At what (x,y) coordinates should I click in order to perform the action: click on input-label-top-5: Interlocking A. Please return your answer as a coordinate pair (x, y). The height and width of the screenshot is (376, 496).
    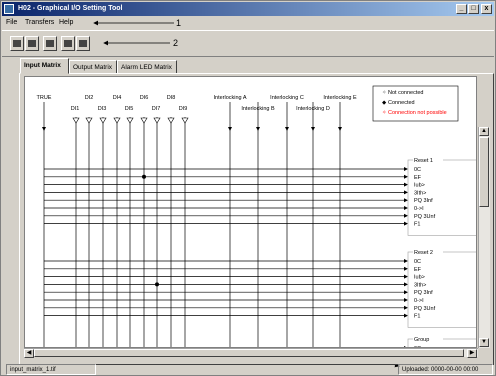
    Looking at the image, I should click on (229, 98).